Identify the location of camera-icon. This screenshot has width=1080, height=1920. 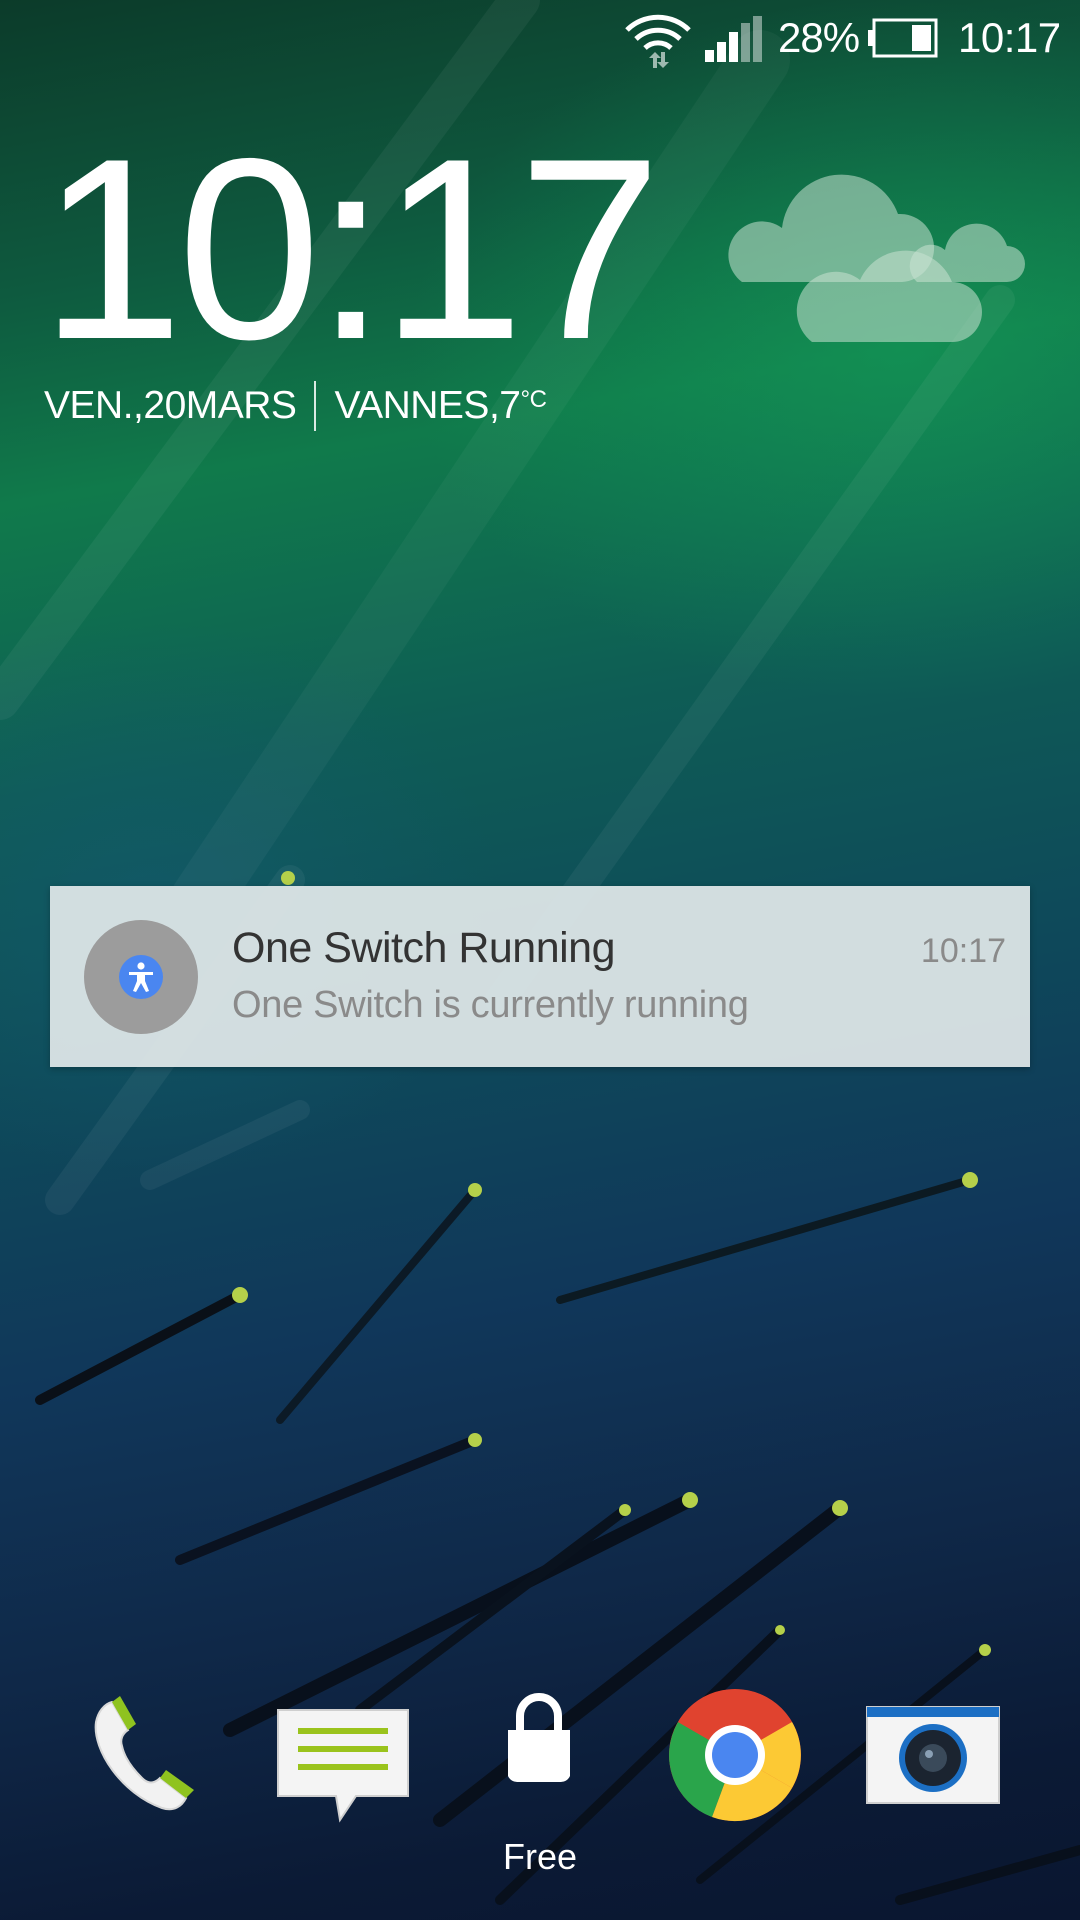
(933, 1755).